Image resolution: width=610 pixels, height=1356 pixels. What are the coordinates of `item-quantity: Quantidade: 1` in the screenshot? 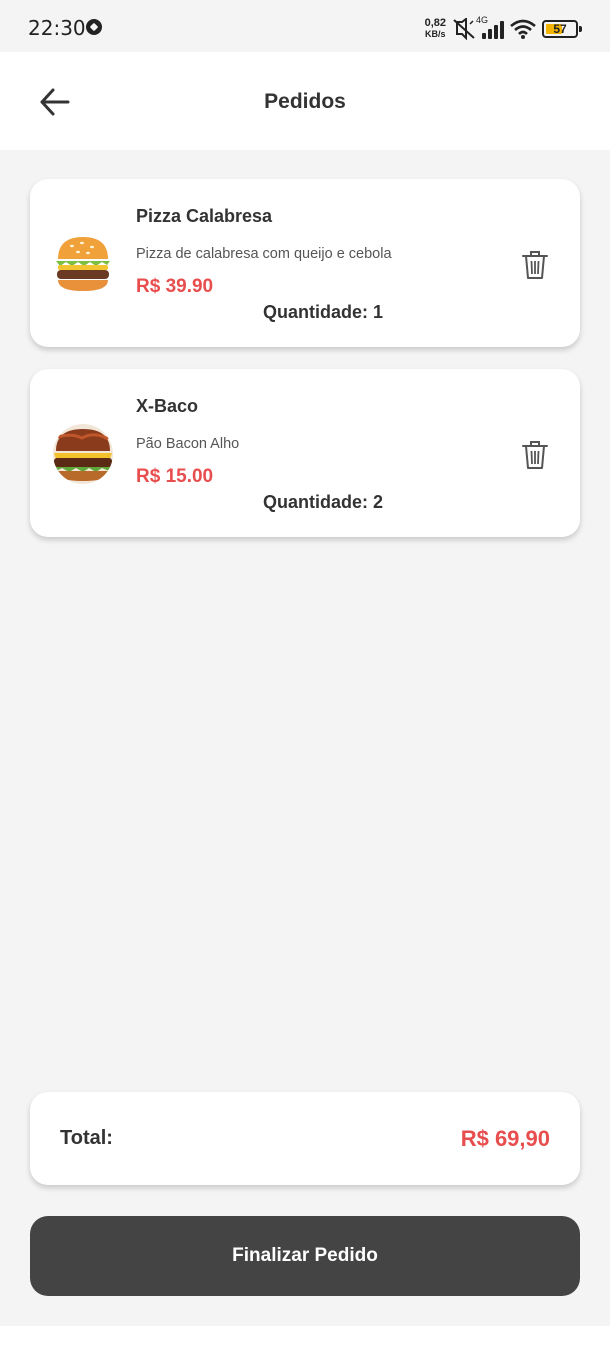 It's located at (322, 312).